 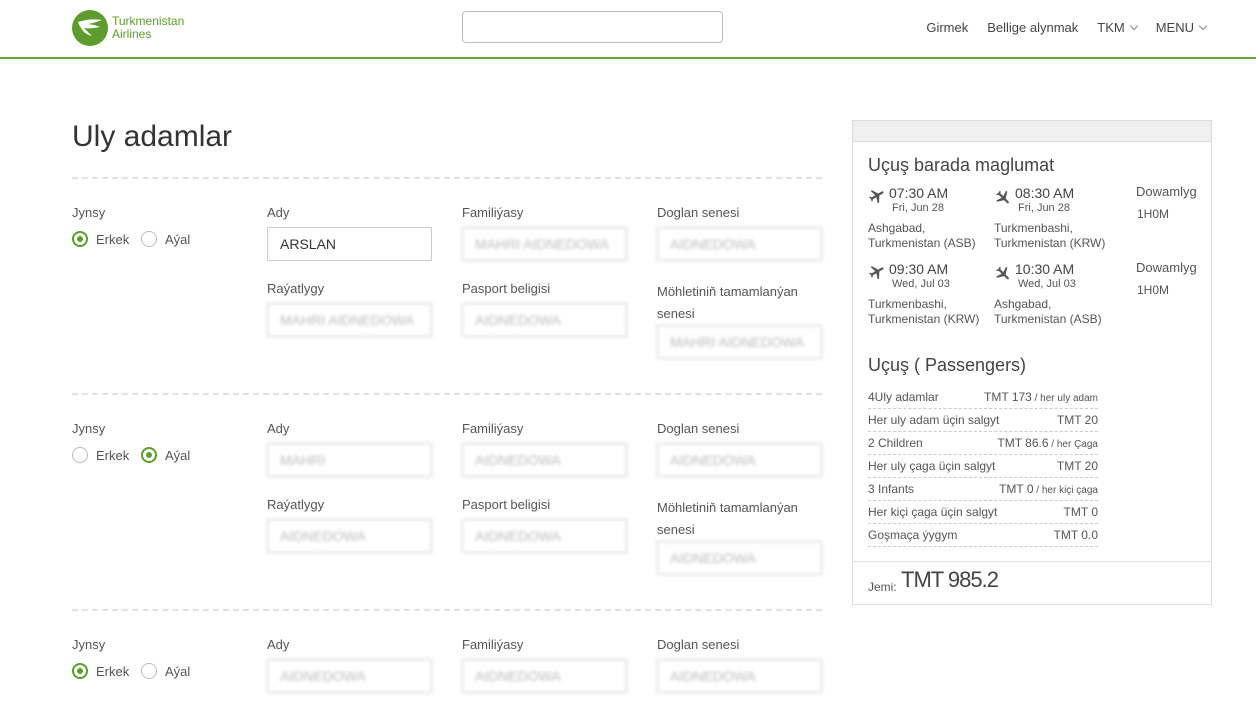 I want to click on segment2-departure-city: Turkmenbashi, Turkmenistan (KRW), so click(x=923, y=312).